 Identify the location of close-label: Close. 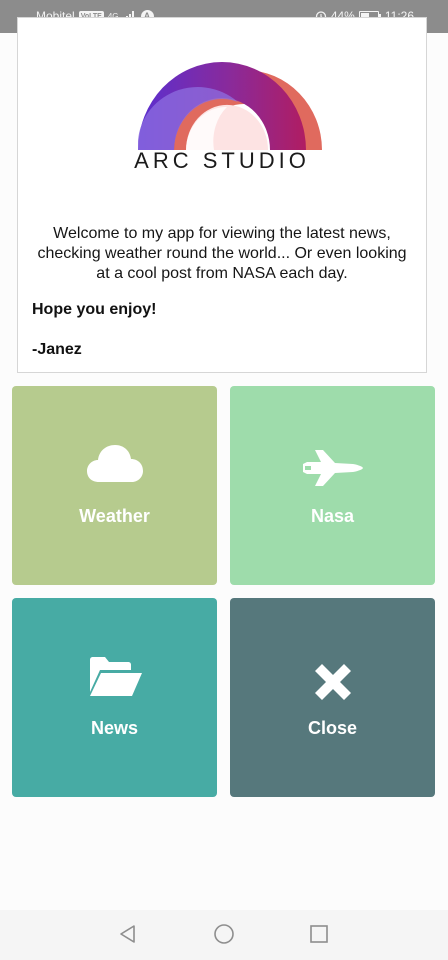
(332, 728).